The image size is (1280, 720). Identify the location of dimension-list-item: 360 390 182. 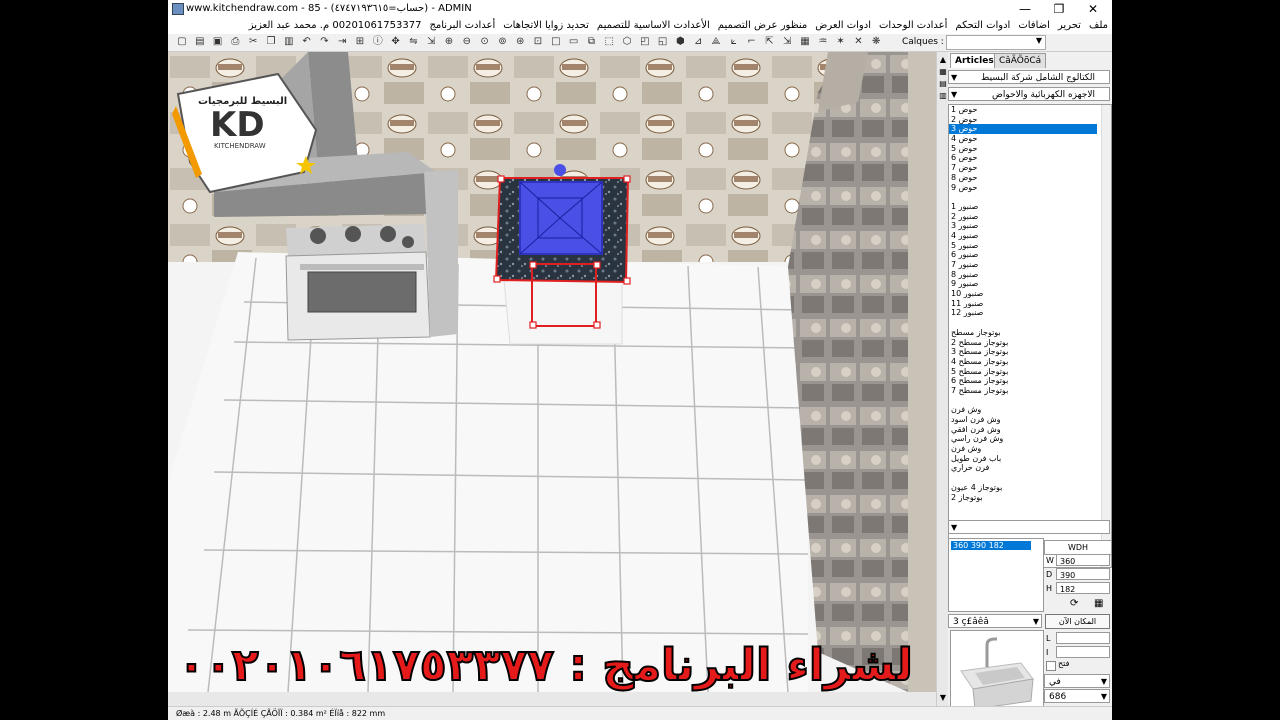
(991, 545).